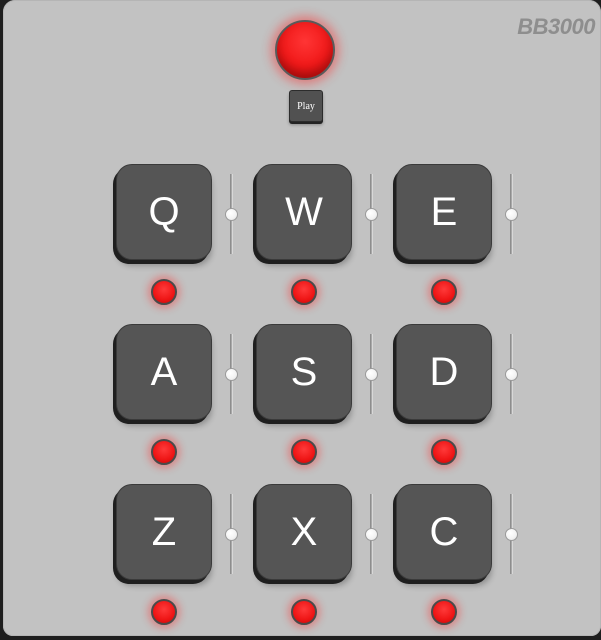 The height and width of the screenshot is (640, 601). Describe the element at coordinates (164, 612) in the screenshot. I see `led-indicator-z` at that location.